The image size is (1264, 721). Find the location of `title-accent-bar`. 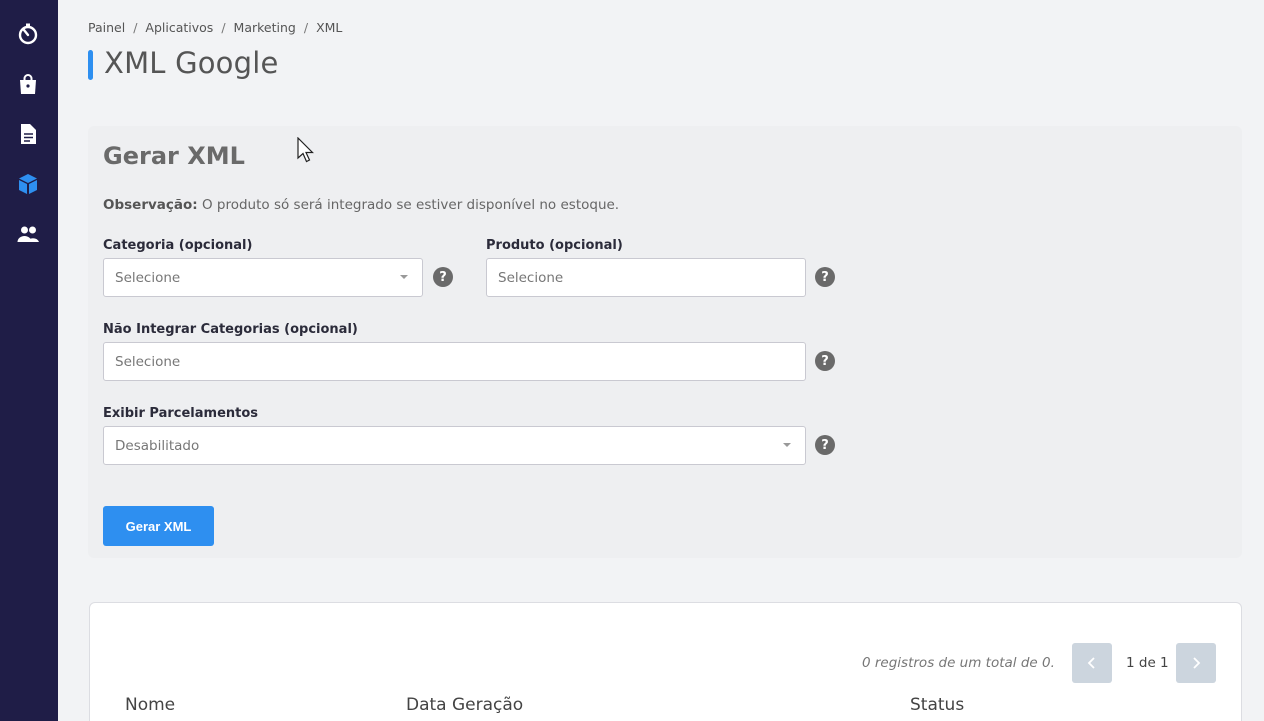

title-accent-bar is located at coordinates (90, 65).